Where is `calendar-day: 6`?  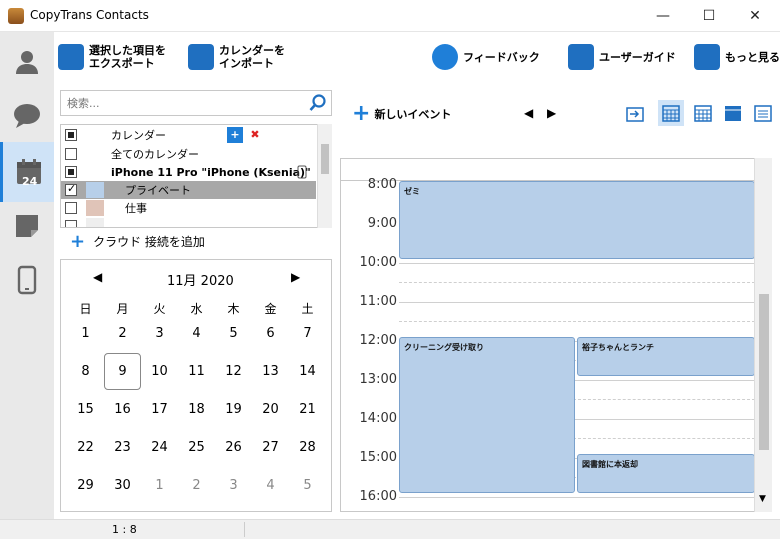 calendar-day: 6 is located at coordinates (270, 333).